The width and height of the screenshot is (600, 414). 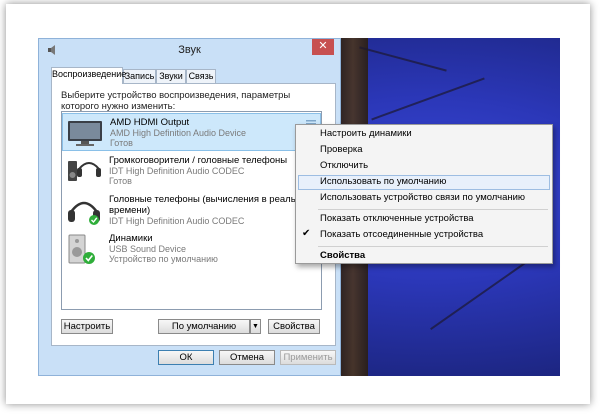 I want to click on checkmark-icon: ✔, so click(x=306, y=233).